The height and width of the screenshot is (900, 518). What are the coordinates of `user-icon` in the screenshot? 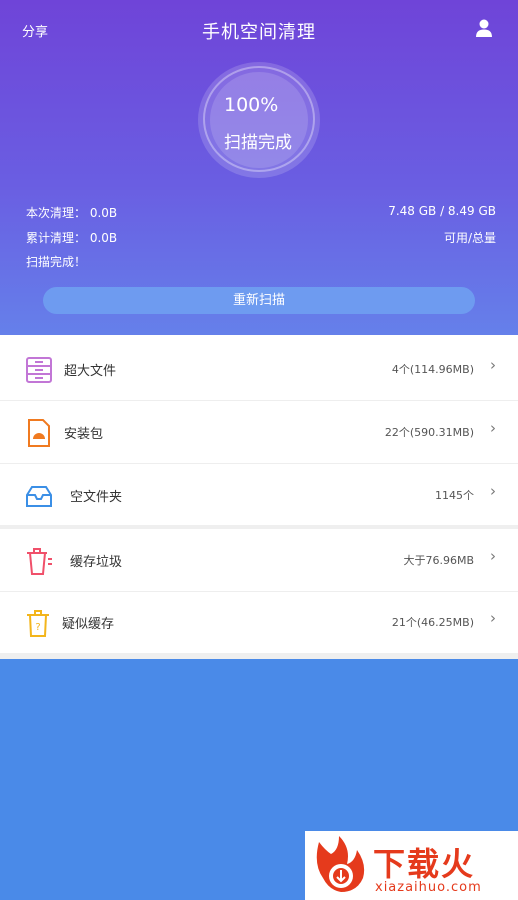 It's located at (484, 28).